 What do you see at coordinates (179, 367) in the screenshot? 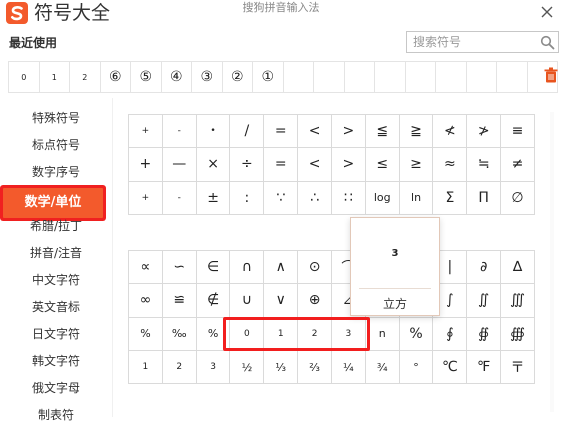
I see `symbol-cell: 2` at bounding box center [179, 367].